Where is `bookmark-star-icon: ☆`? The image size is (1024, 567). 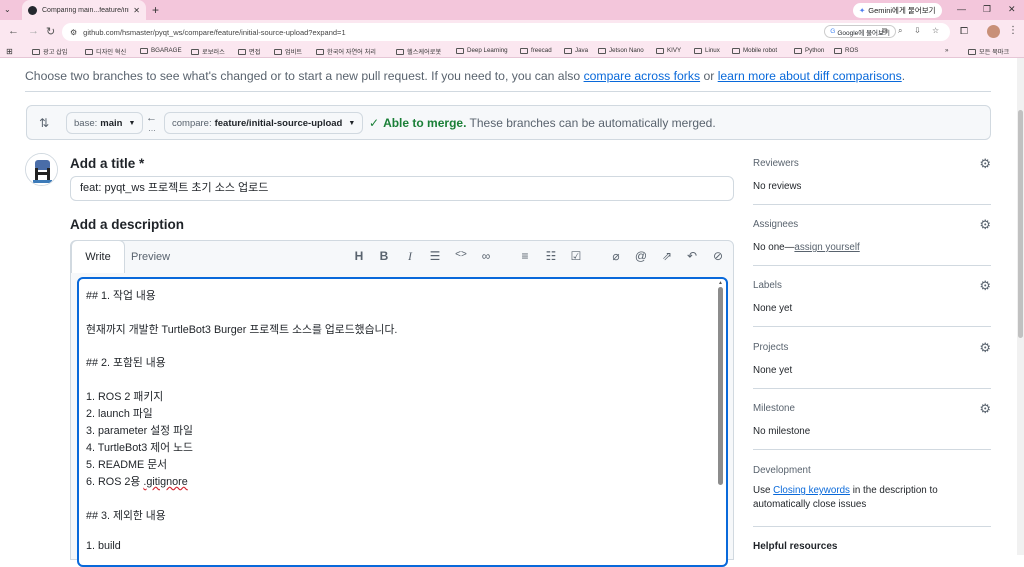 bookmark-star-icon: ☆ is located at coordinates (935, 30).